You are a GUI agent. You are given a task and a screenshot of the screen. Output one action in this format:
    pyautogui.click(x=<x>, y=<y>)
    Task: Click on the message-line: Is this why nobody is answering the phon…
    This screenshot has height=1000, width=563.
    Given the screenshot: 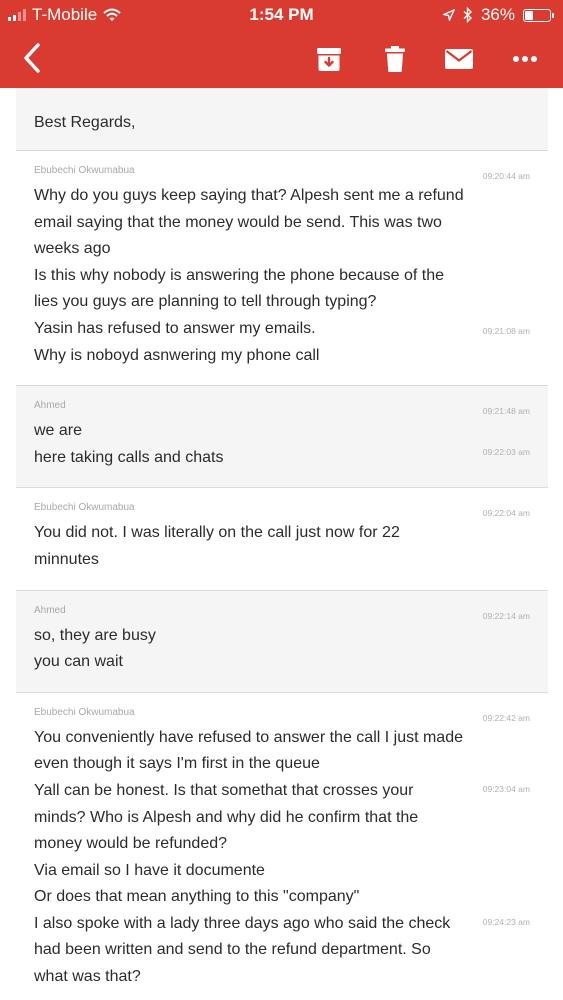 What is the action you would take?
    pyautogui.click(x=239, y=275)
    